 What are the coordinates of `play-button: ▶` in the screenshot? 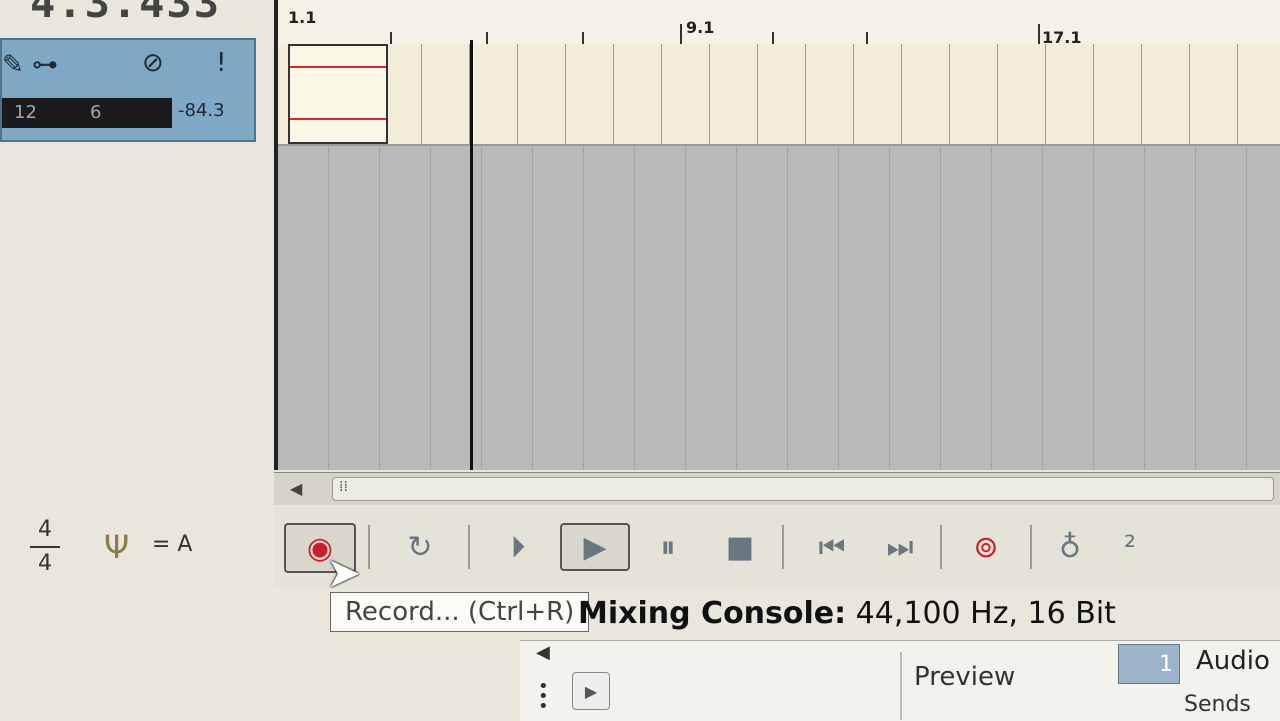 It's located at (595, 547).